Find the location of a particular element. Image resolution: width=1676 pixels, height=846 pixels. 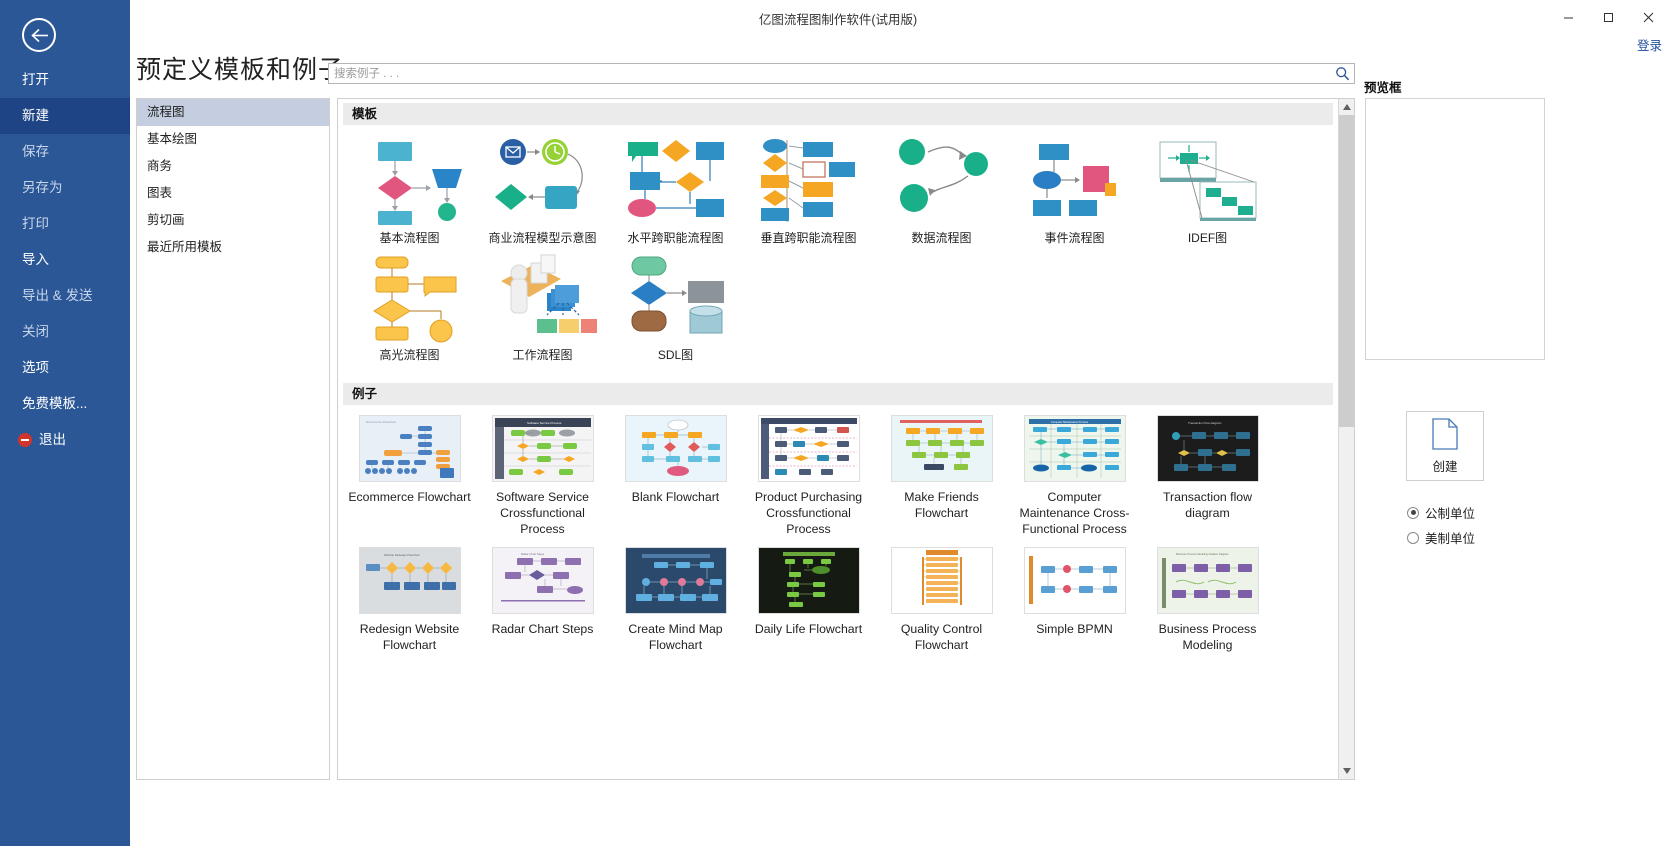

category-item-flowchart: 流程图 is located at coordinates (233, 112).